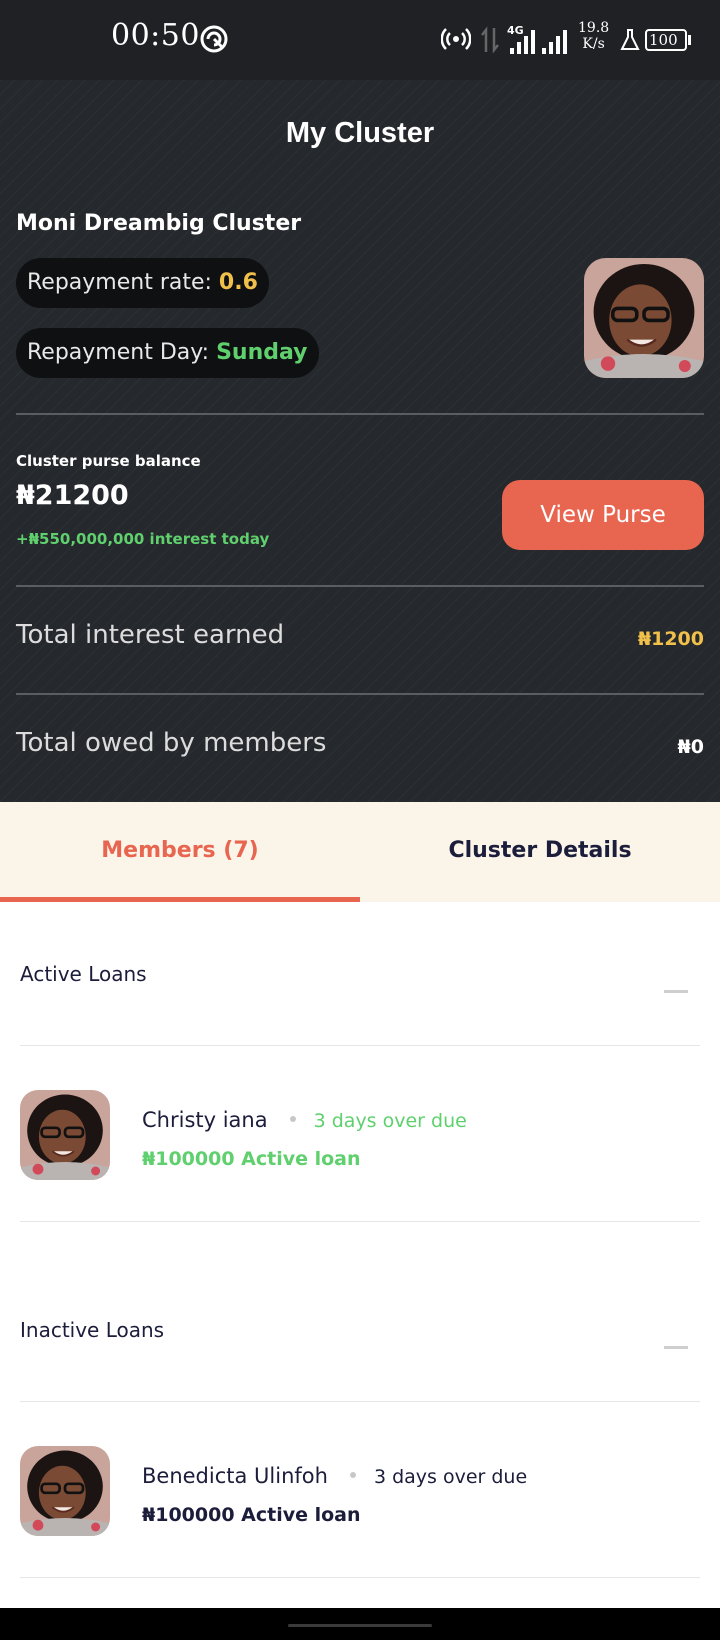  What do you see at coordinates (456, 39) in the screenshot?
I see `hotspot-icon` at bounding box center [456, 39].